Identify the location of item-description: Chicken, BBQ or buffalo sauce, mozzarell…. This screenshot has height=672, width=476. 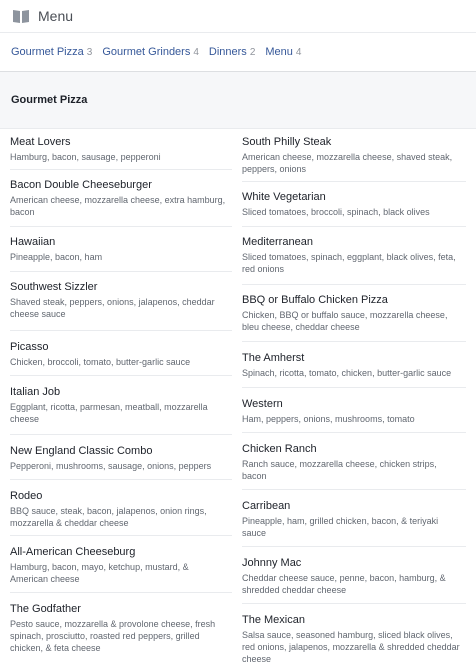
(345, 321).